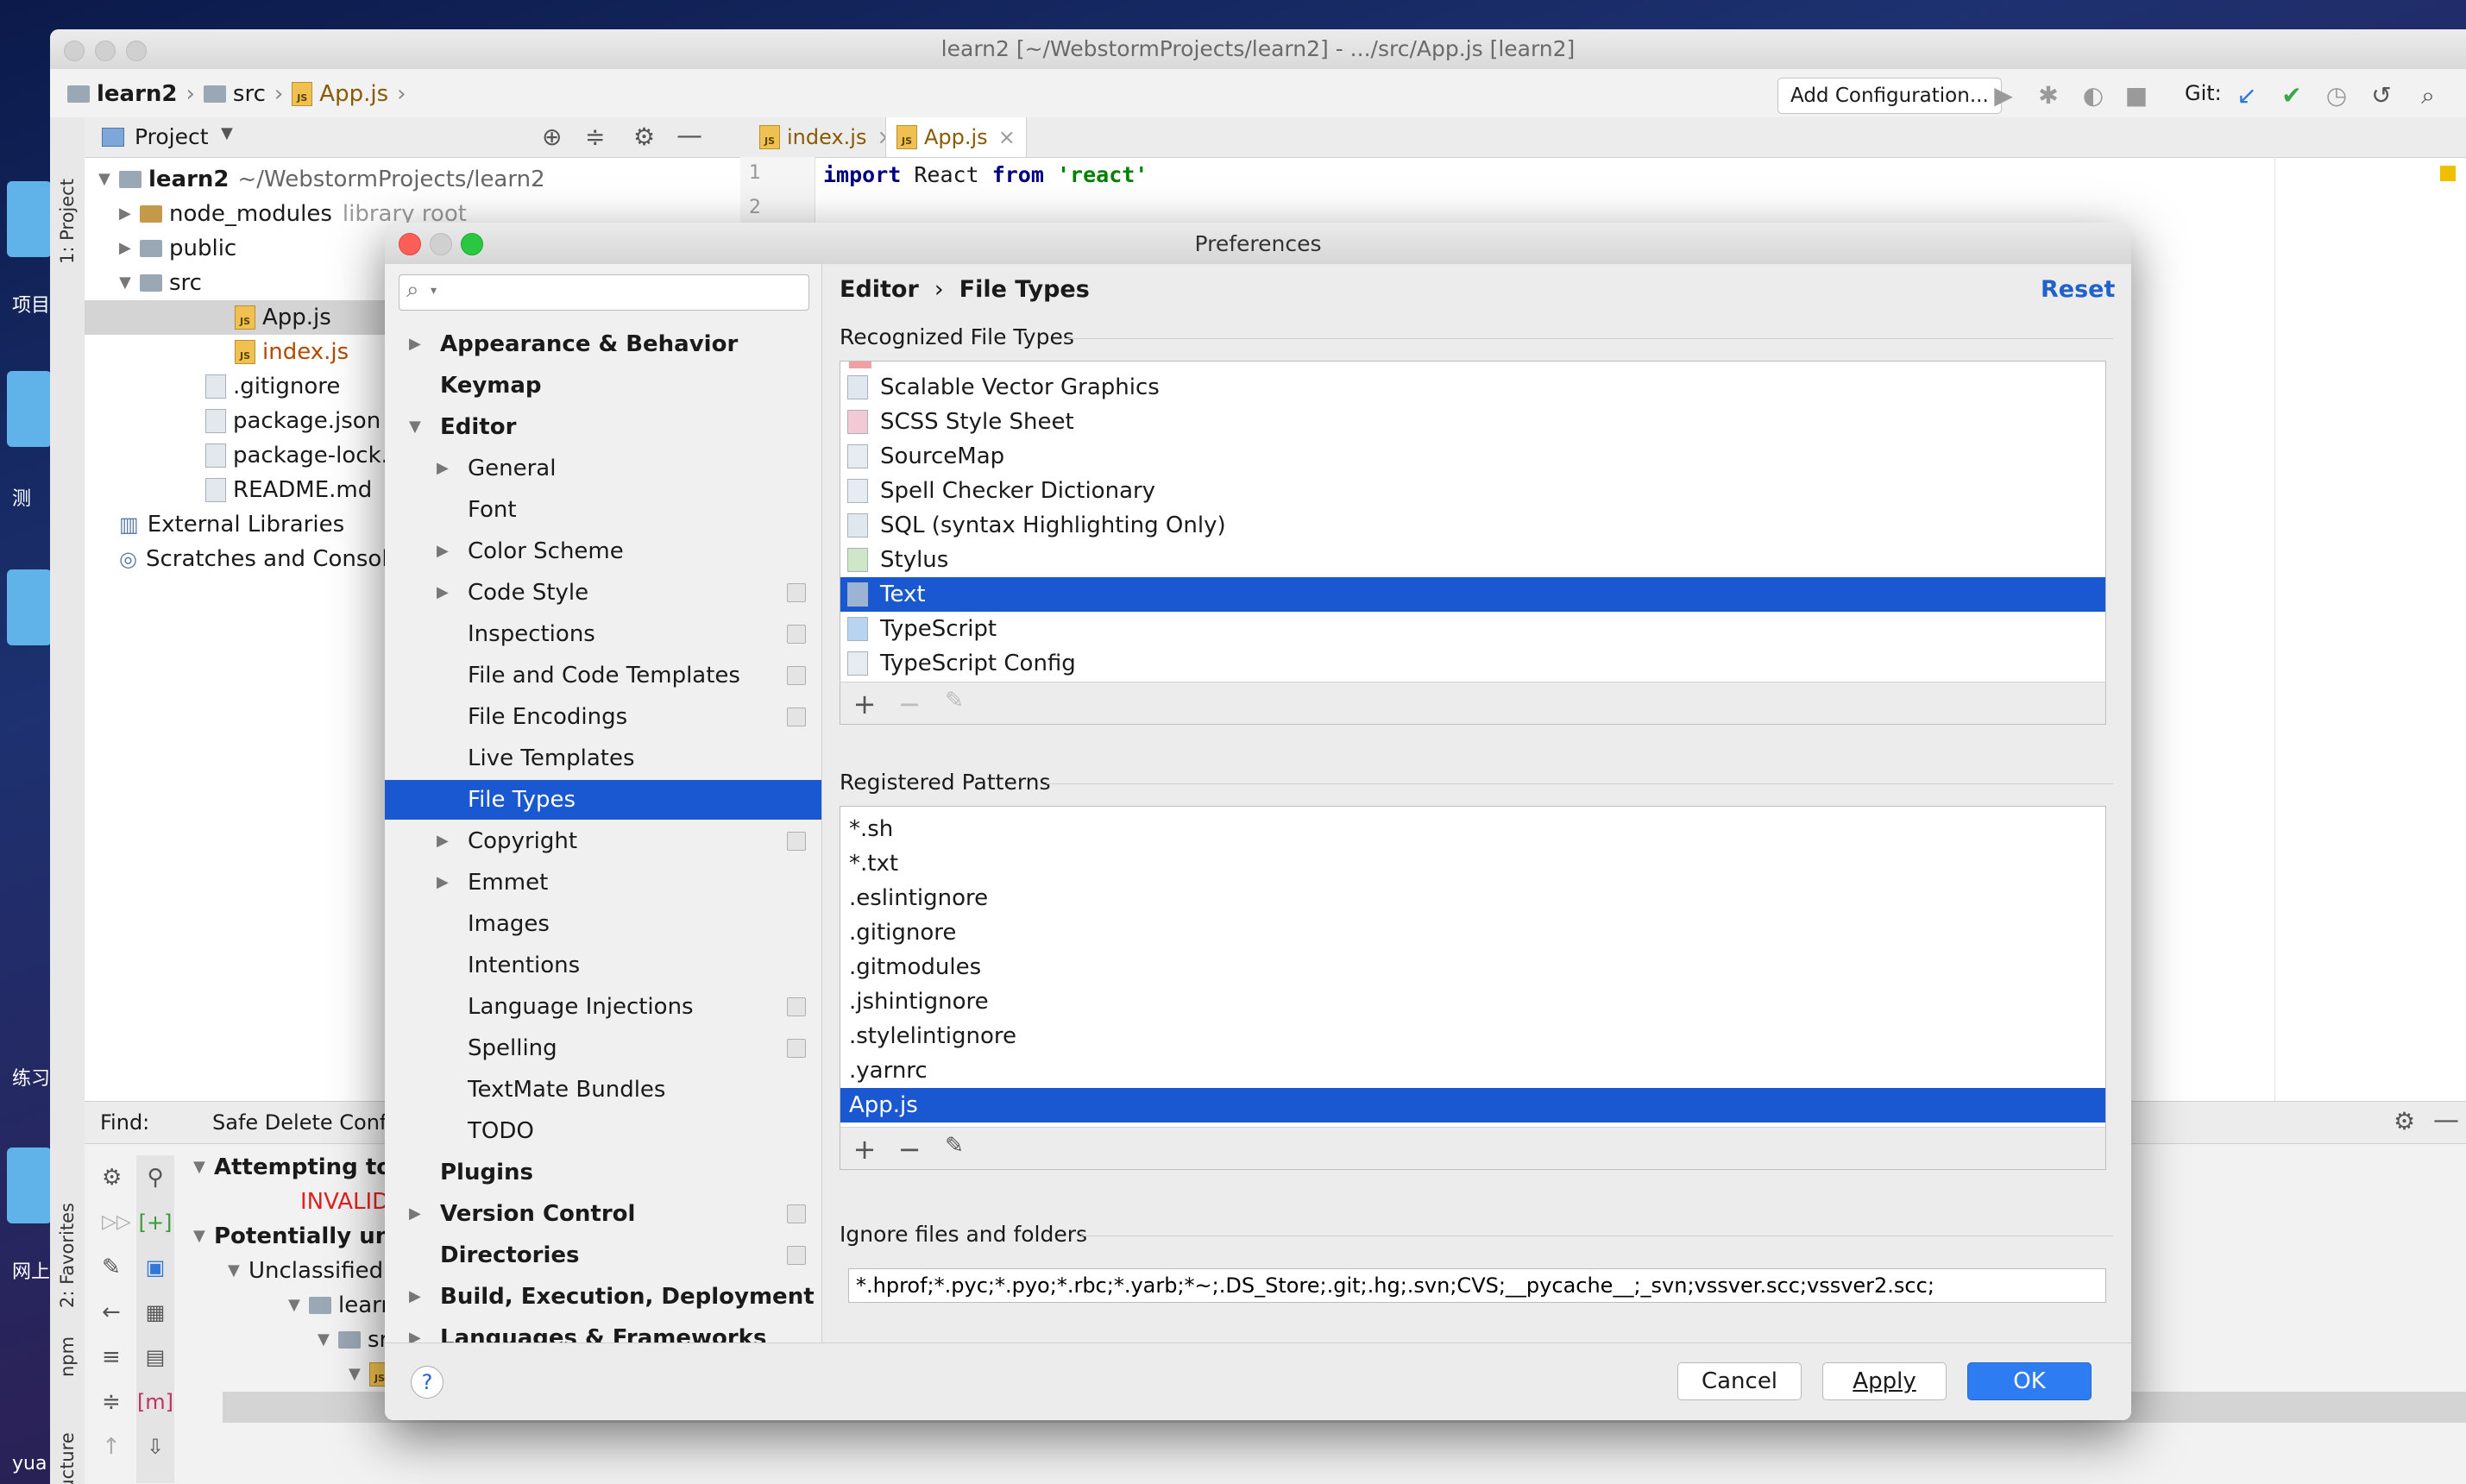 This screenshot has width=2466, height=1484. What do you see at coordinates (603, 468) in the screenshot?
I see `nav-item-general: ▶ General` at bounding box center [603, 468].